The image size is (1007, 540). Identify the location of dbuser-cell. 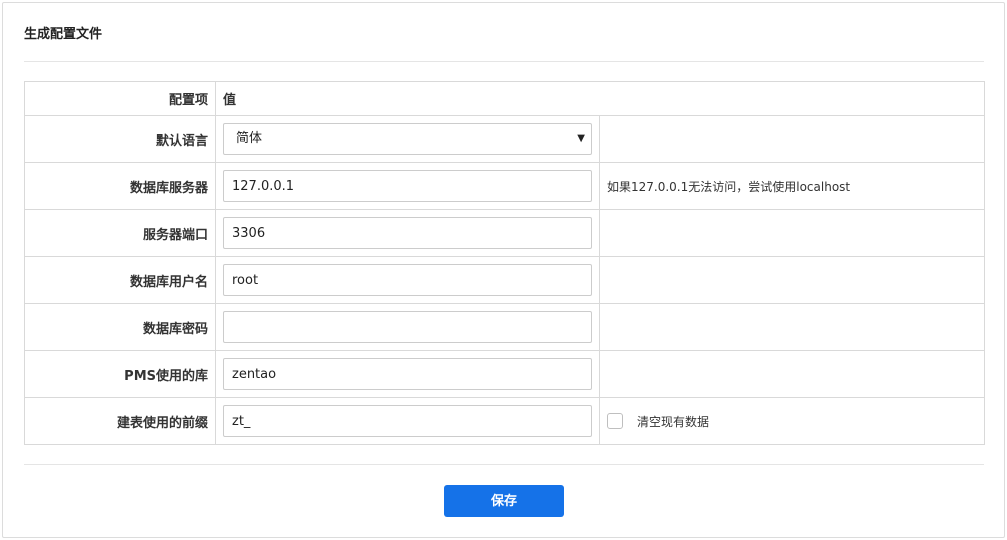
(407, 280).